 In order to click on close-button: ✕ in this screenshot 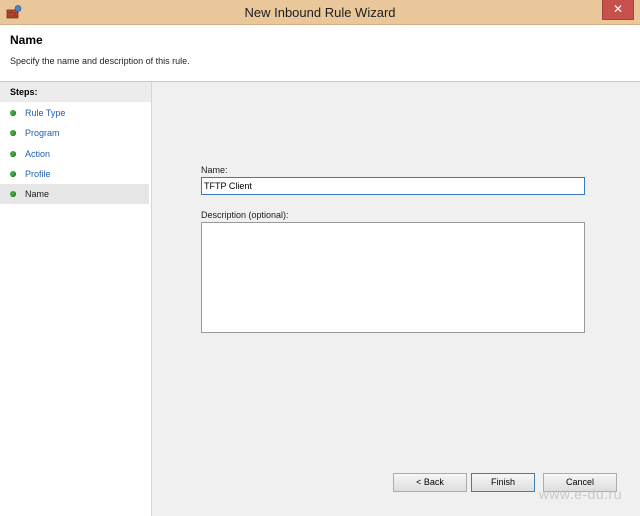, I will do `click(618, 10)`.